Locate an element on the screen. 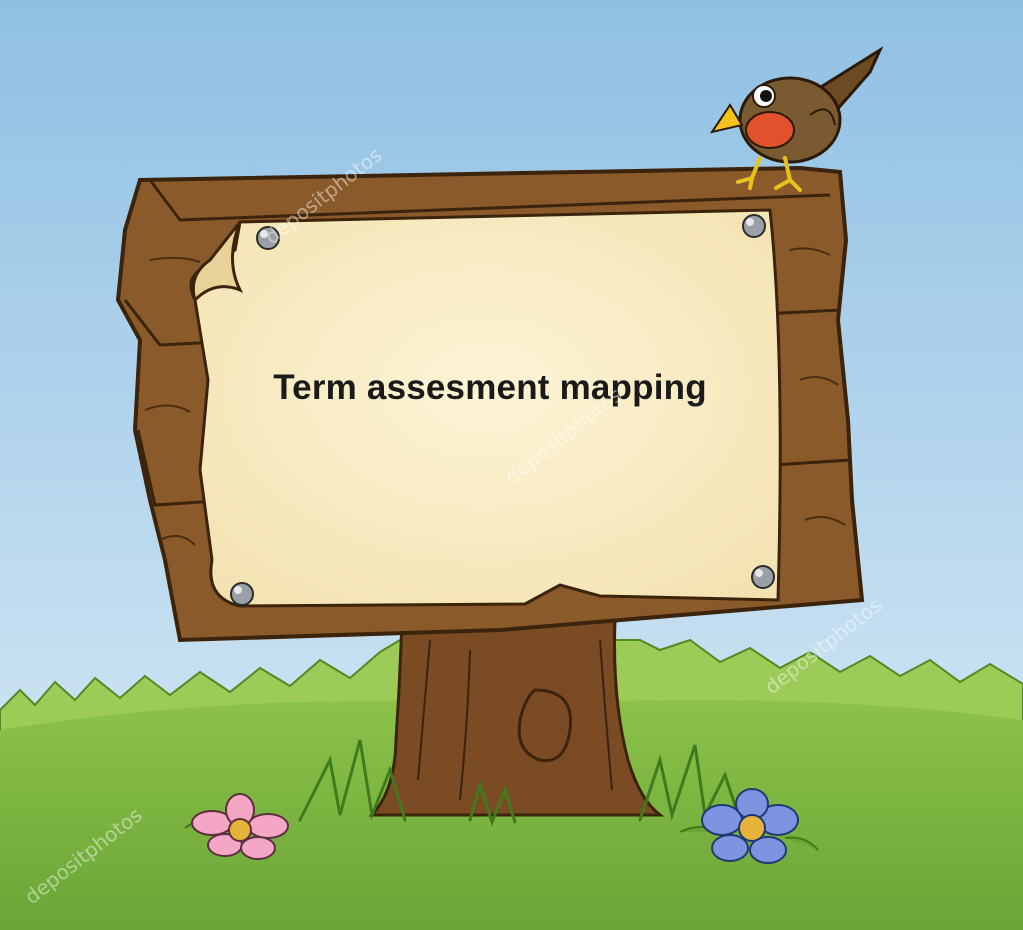  sign-title: Term assesment mapping is located at coordinates (490, 387).